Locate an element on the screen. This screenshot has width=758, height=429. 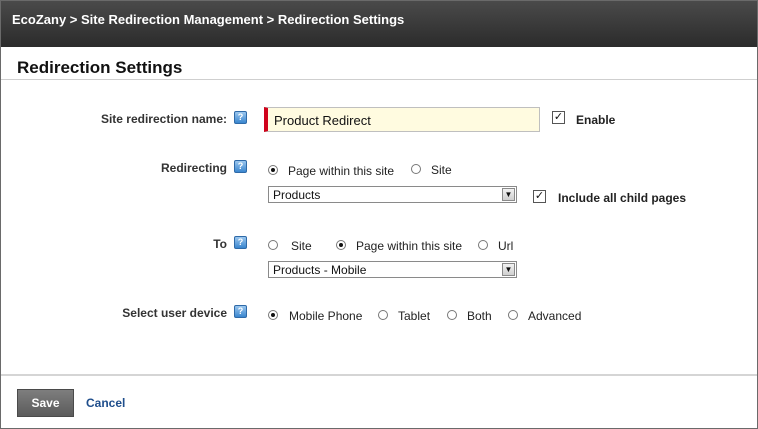
footer-divider is located at coordinates (379, 375).